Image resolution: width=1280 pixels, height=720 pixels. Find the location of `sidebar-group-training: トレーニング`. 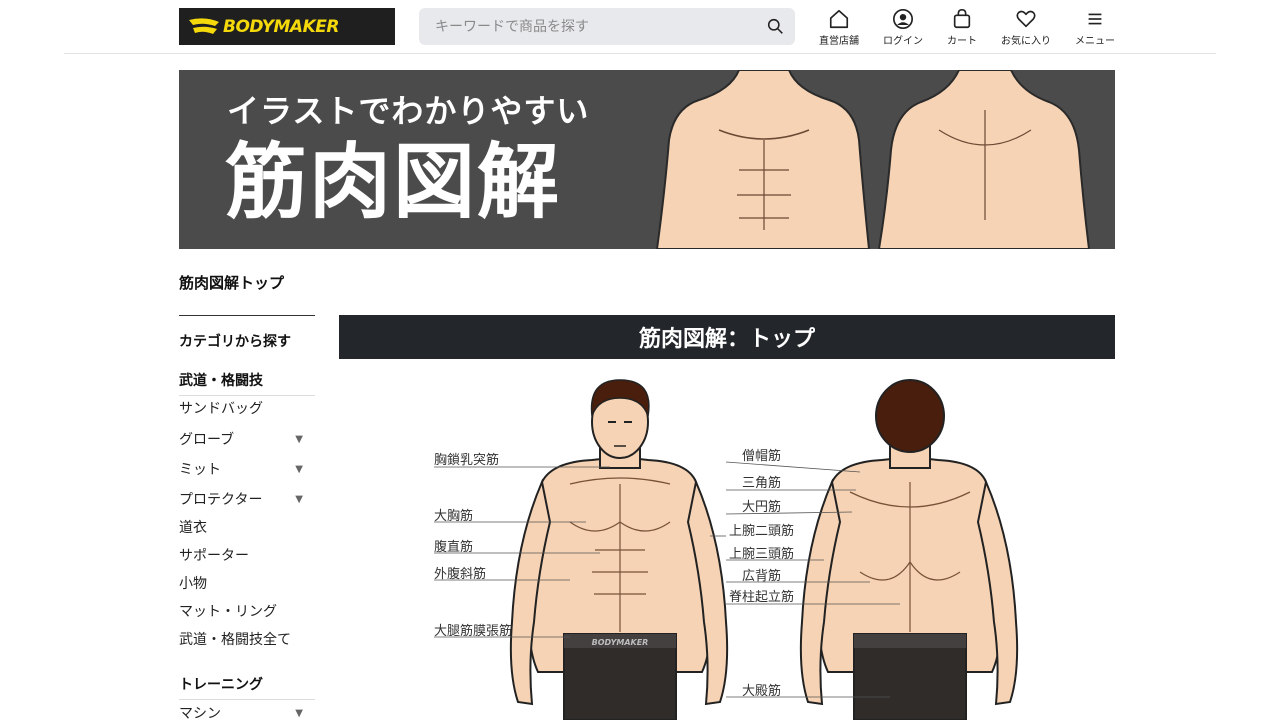

sidebar-group-training: トレーニング is located at coordinates (247, 687).